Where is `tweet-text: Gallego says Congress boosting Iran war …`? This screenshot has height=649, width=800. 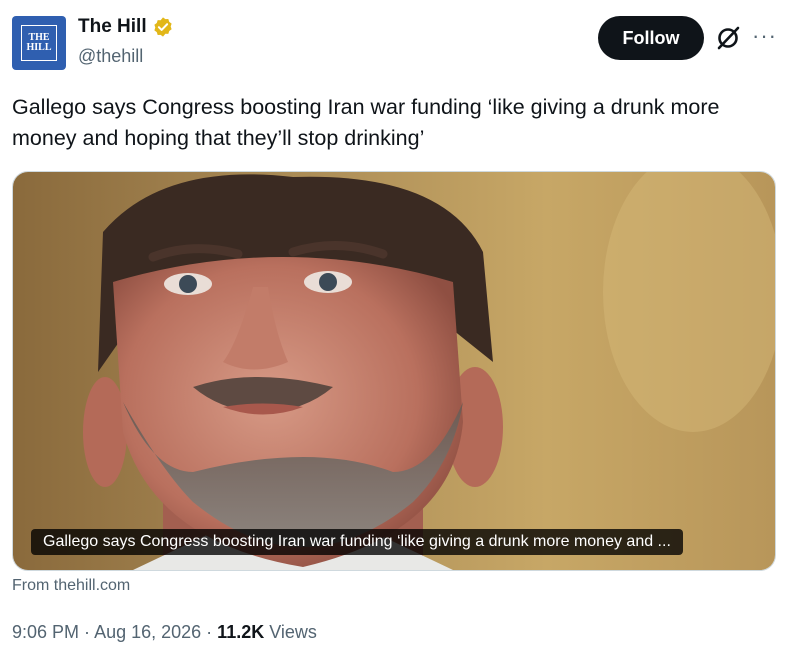 tweet-text: Gallego says Congress boosting Iran war … is located at coordinates (366, 122).